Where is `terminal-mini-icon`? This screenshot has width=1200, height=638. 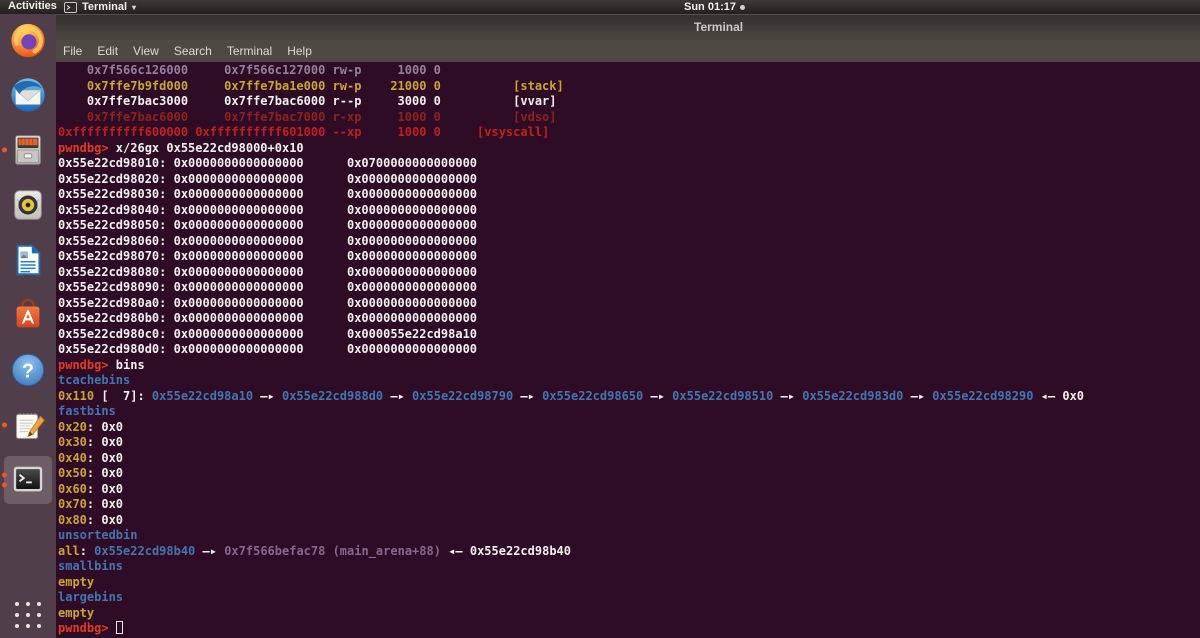 terminal-mini-icon is located at coordinates (70, 7).